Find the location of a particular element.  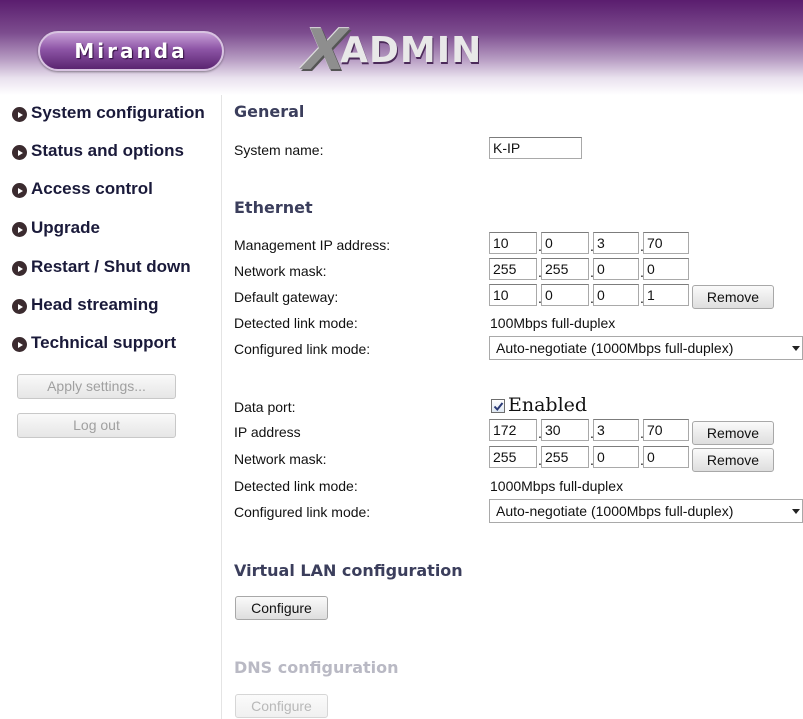

product-logo-text: ADMIN is located at coordinates (411, 50).